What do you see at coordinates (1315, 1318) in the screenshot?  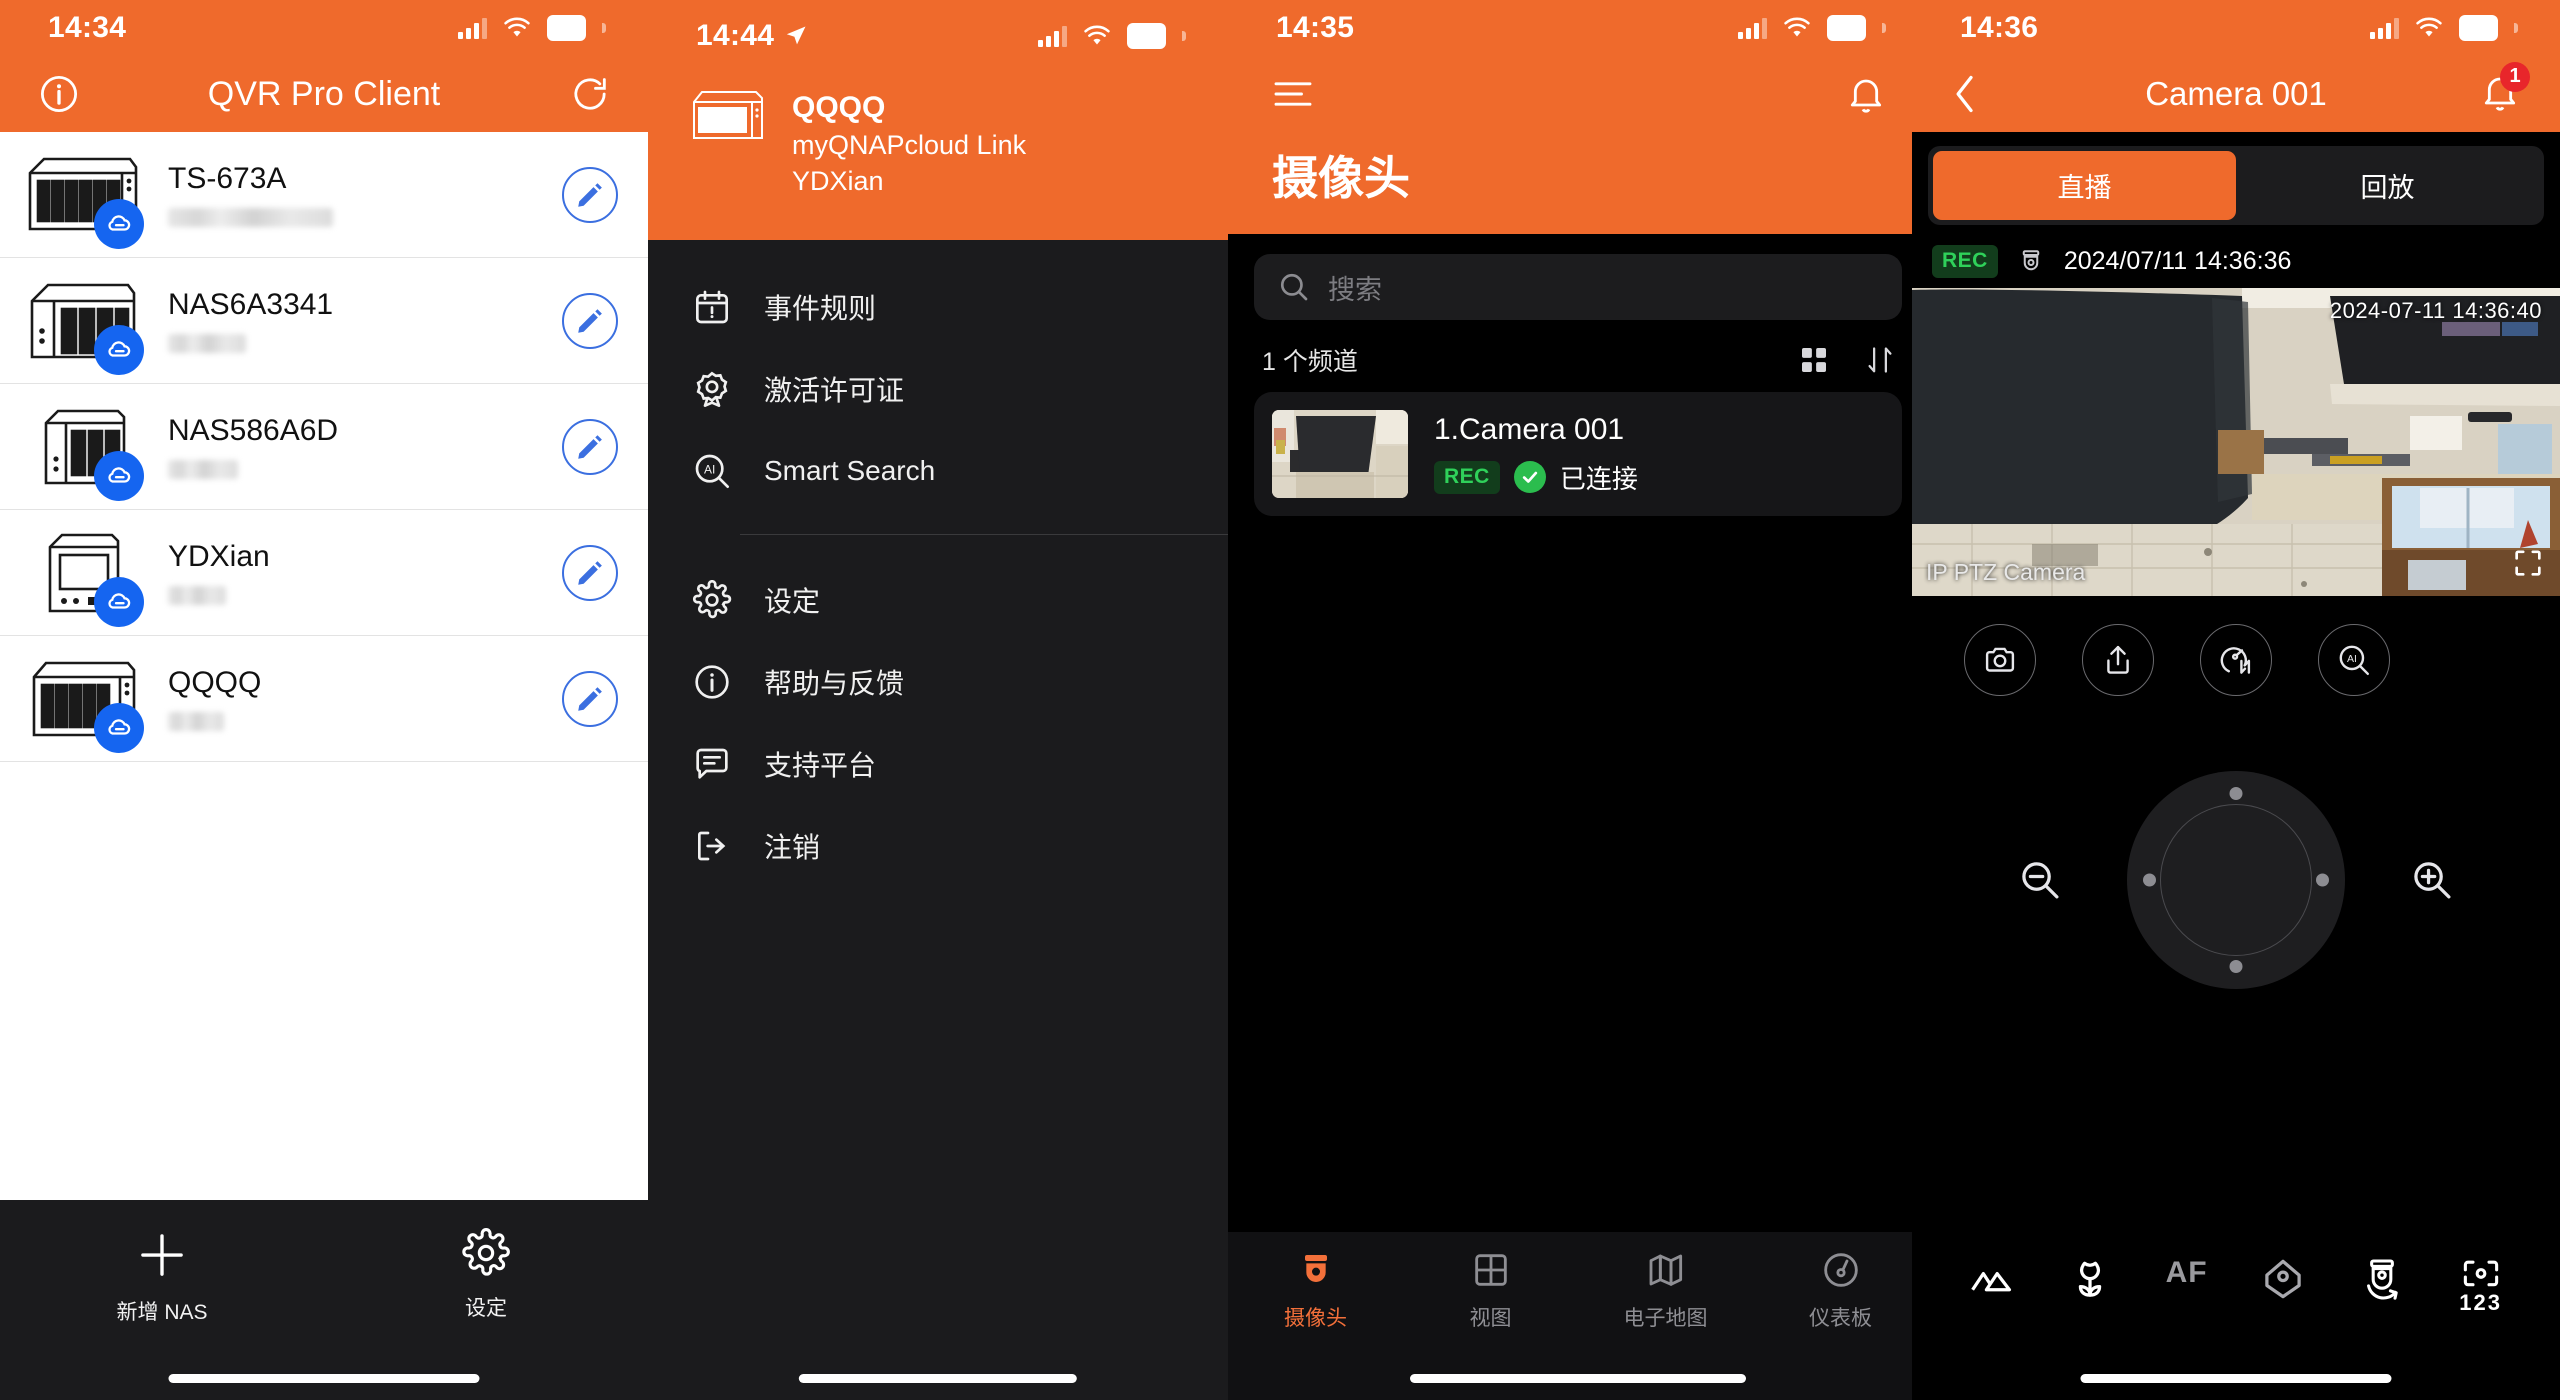 I see `tab-label: 摄像头` at bounding box center [1315, 1318].